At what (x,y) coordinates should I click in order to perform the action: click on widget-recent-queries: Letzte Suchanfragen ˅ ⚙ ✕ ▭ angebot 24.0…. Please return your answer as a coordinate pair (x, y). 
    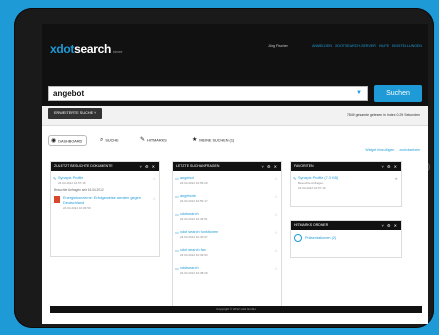
    Looking at the image, I should click on (227, 235).